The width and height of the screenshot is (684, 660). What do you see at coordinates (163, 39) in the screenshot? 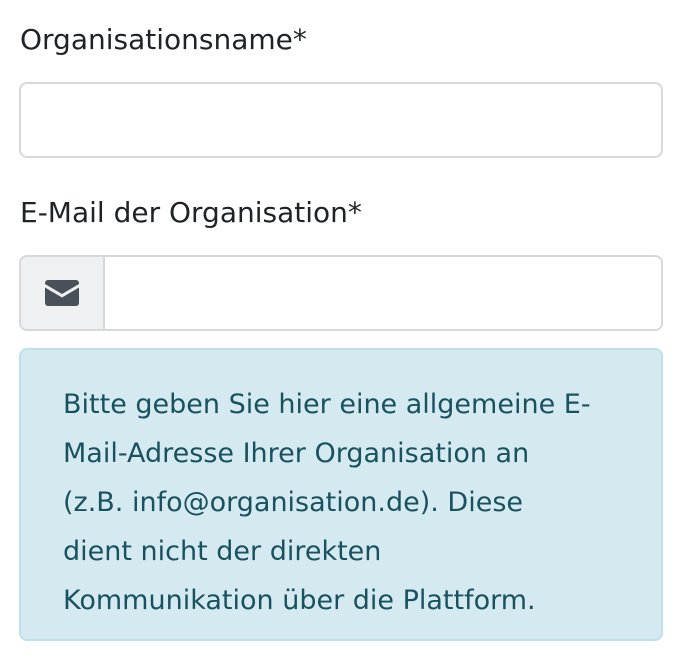
I see `organisation-name-label: Organisationsname*` at bounding box center [163, 39].